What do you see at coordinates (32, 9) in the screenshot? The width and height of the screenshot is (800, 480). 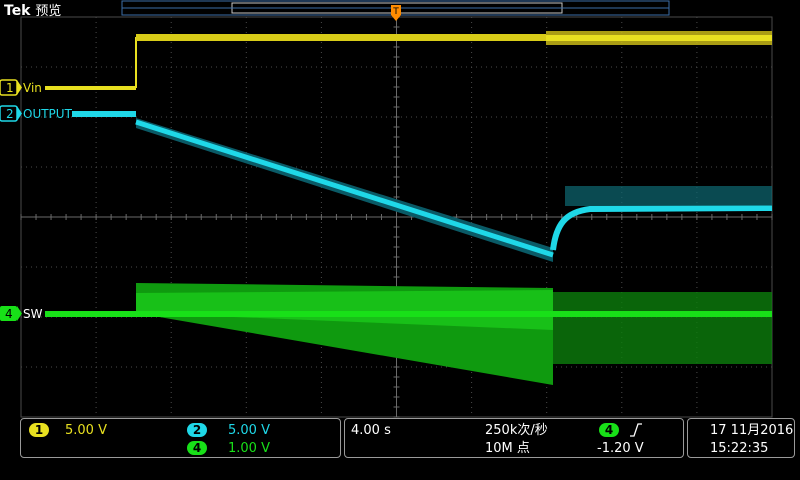 I see `title-bar: Tek 预览` at bounding box center [32, 9].